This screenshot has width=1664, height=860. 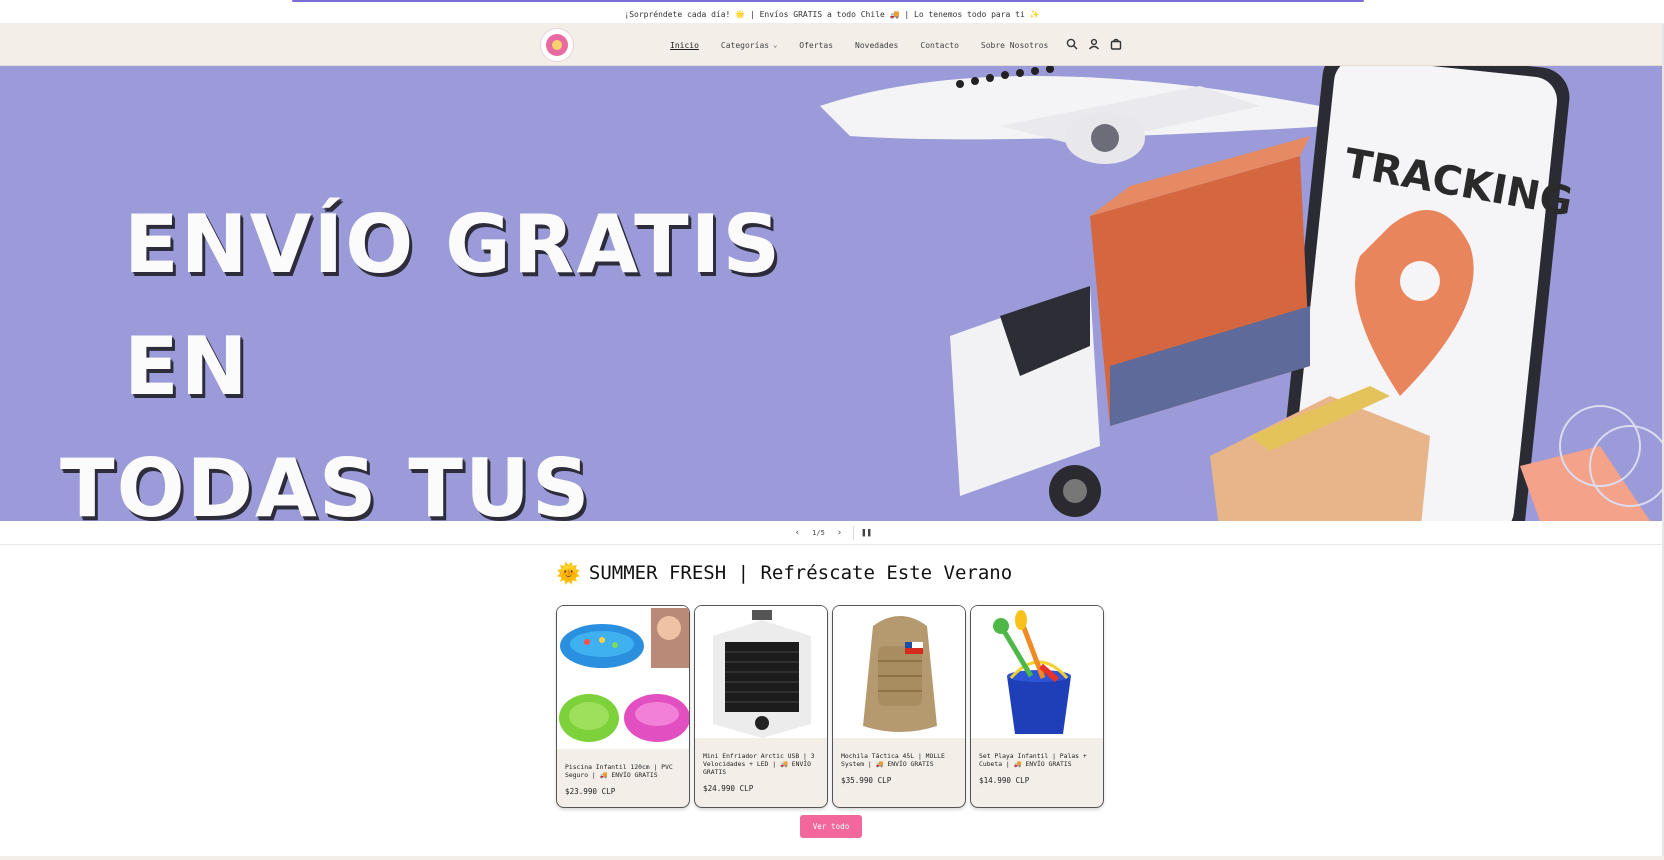 I want to click on nav-ofertas: Ofertas, so click(x=816, y=45).